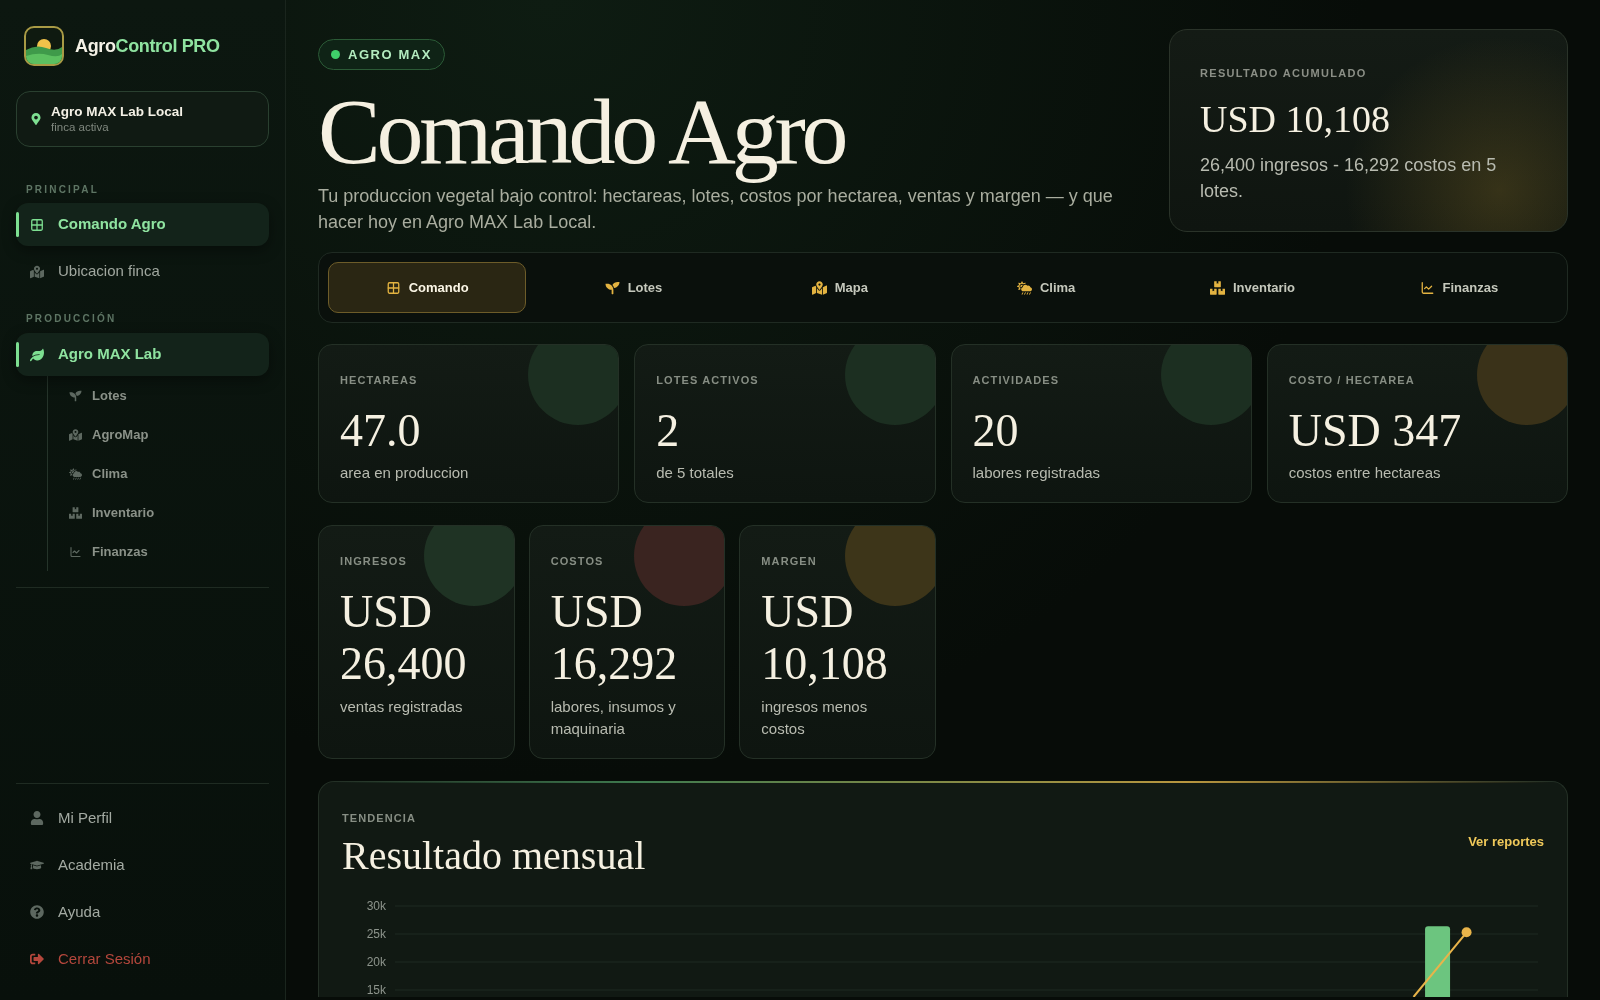 Image resolution: width=1600 pixels, height=1000 pixels. I want to click on leaf-icon, so click(37, 354).